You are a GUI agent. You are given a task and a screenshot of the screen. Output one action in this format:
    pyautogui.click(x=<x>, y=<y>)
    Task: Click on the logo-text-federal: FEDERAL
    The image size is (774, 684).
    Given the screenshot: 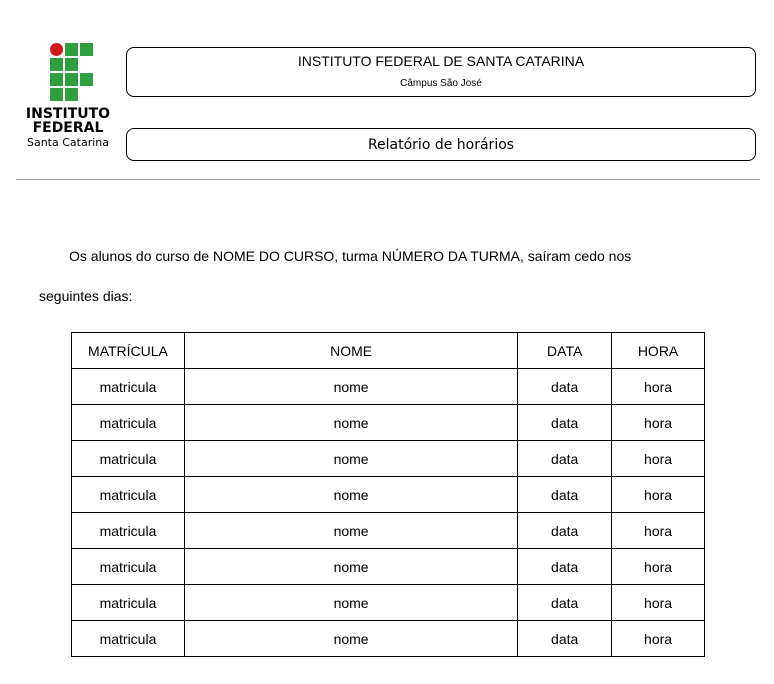 What is the action you would take?
    pyautogui.click(x=68, y=128)
    